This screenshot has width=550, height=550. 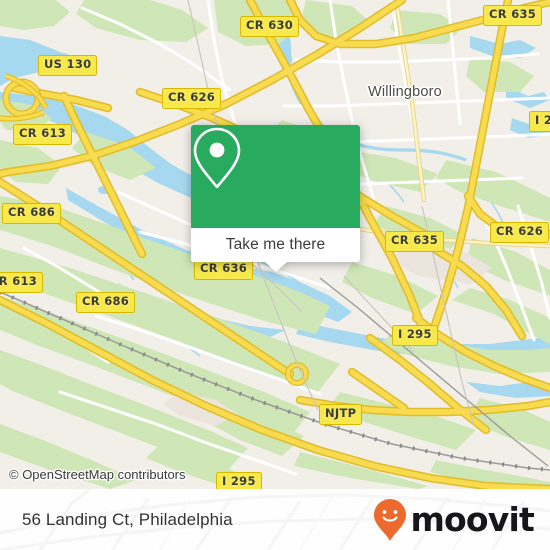 What do you see at coordinates (405, 92) in the screenshot?
I see `place-label-willingboro: Willingboro` at bounding box center [405, 92].